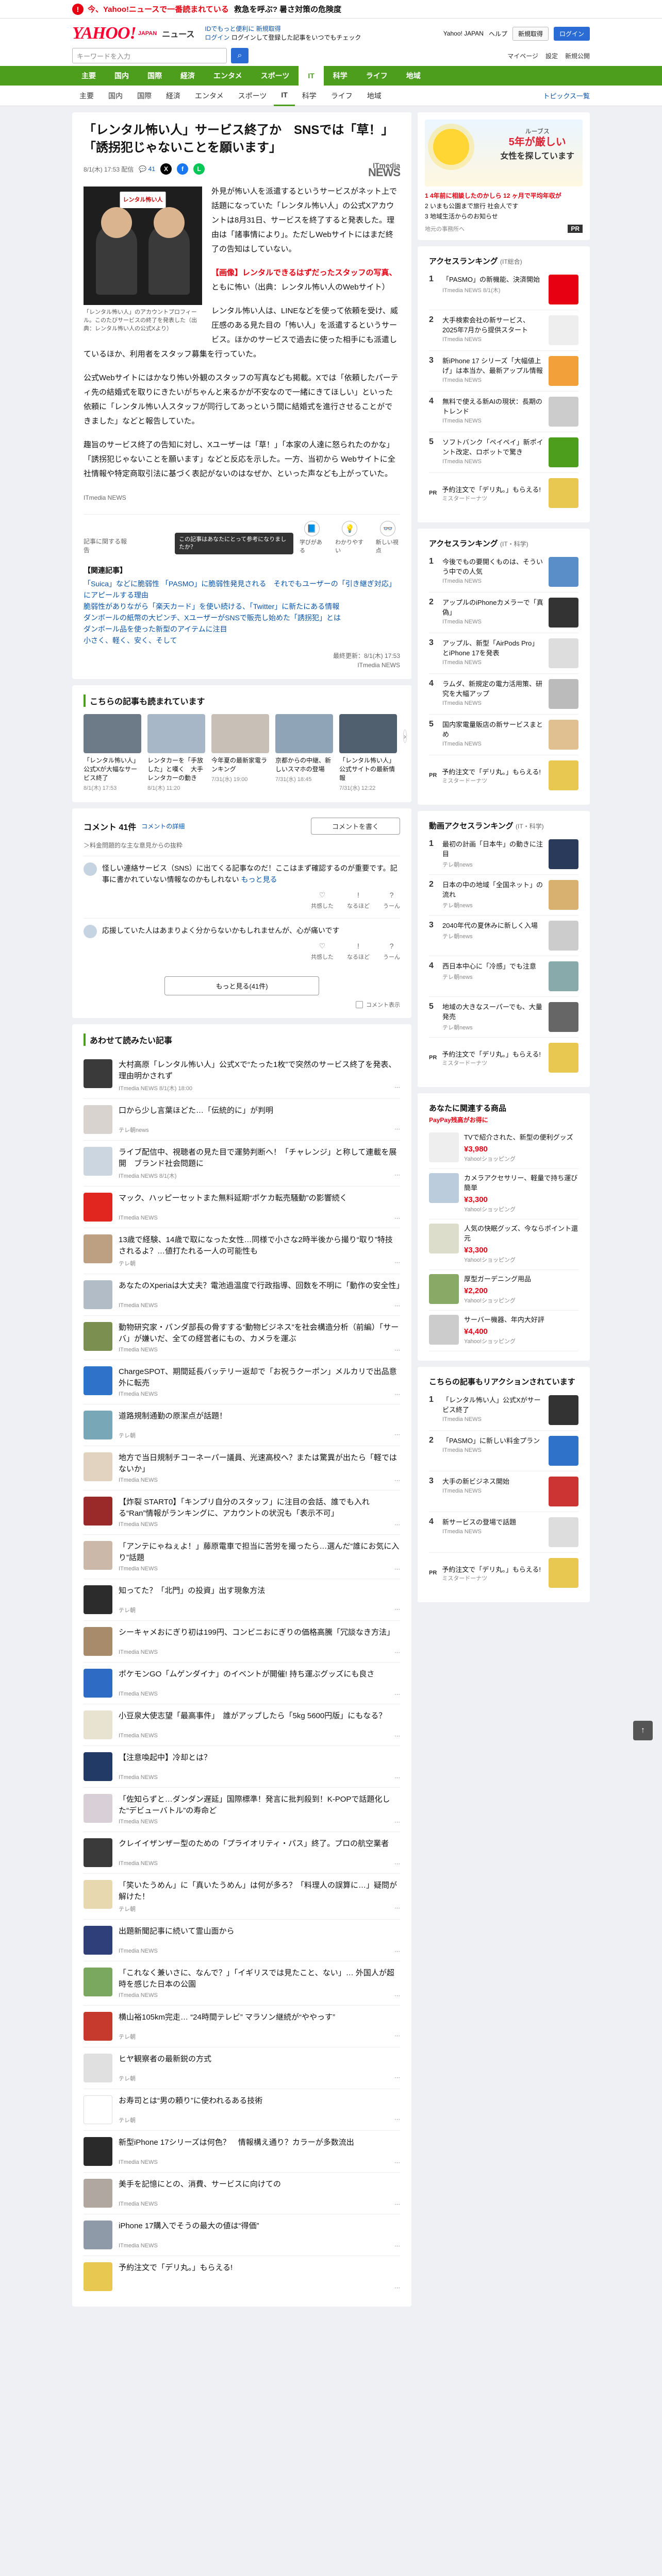 Image resolution: width=662 pixels, height=2576 pixels. What do you see at coordinates (105, 33) in the screenshot?
I see `yahoo-logo: YAHOO!` at bounding box center [105, 33].